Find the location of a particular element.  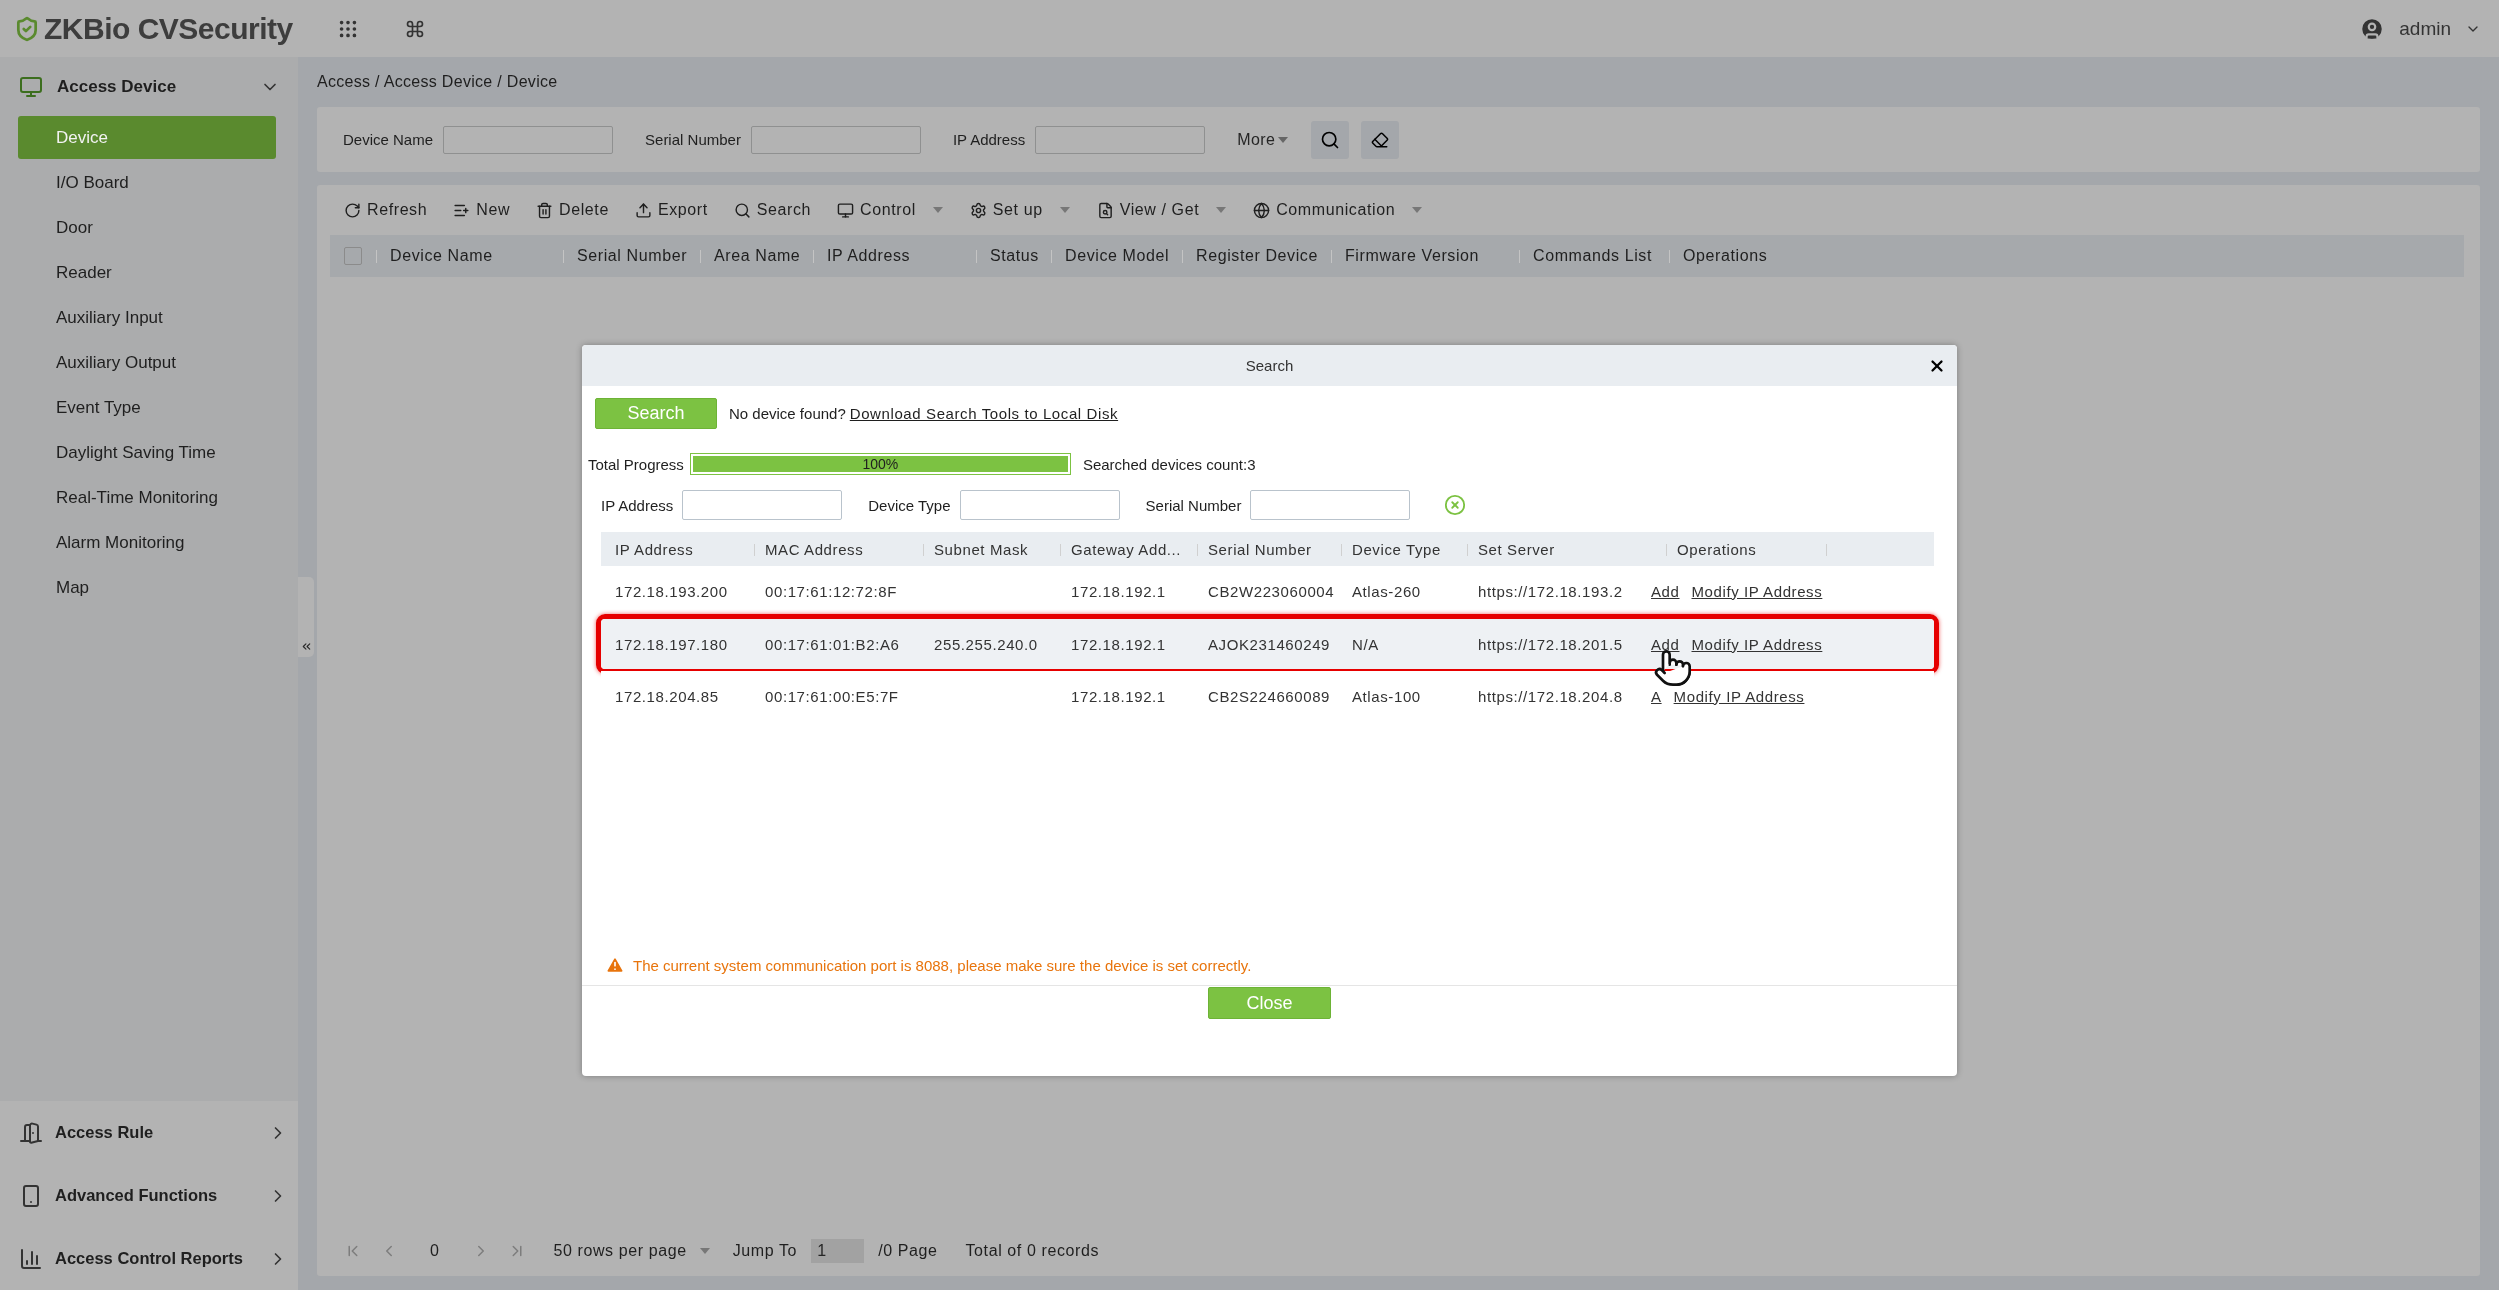

settings-icon is located at coordinates (978, 210).